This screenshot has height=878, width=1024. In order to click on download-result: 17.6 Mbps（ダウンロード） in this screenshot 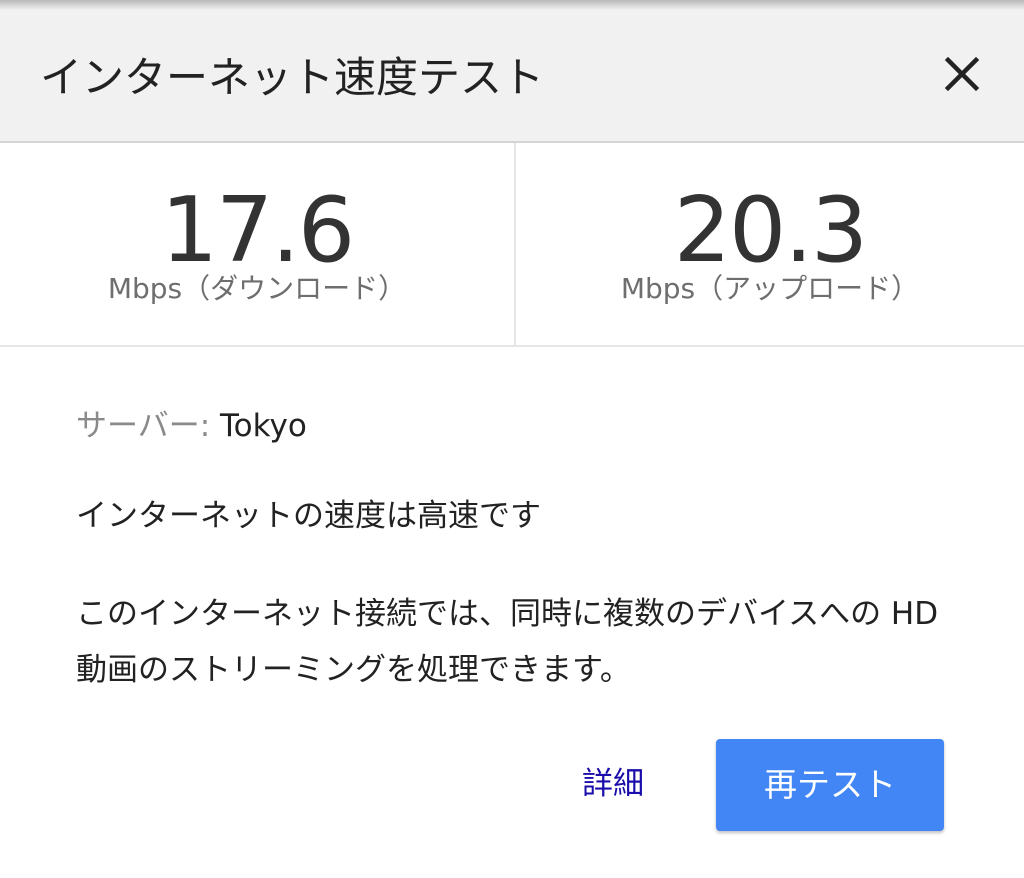, I will do `click(258, 244)`.